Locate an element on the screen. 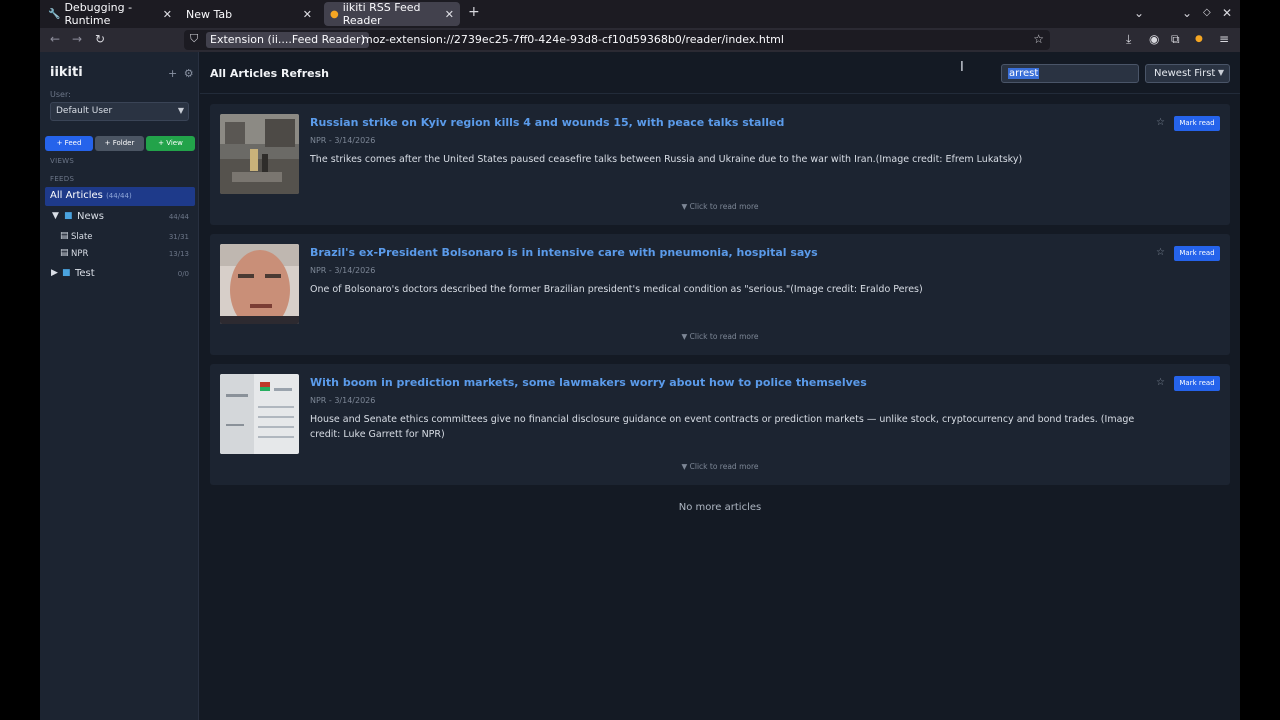 This screenshot has height=720, width=1280. feed-count: 13/13 is located at coordinates (178, 254).